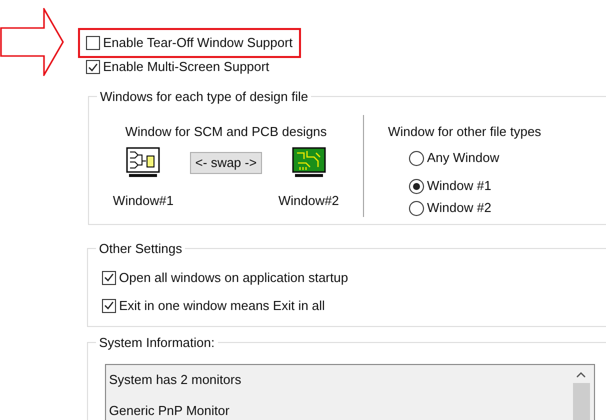  Describe the element at coordinates (465, 131) in the screenshot. I see `section-heading: Window for other file types` at that location.